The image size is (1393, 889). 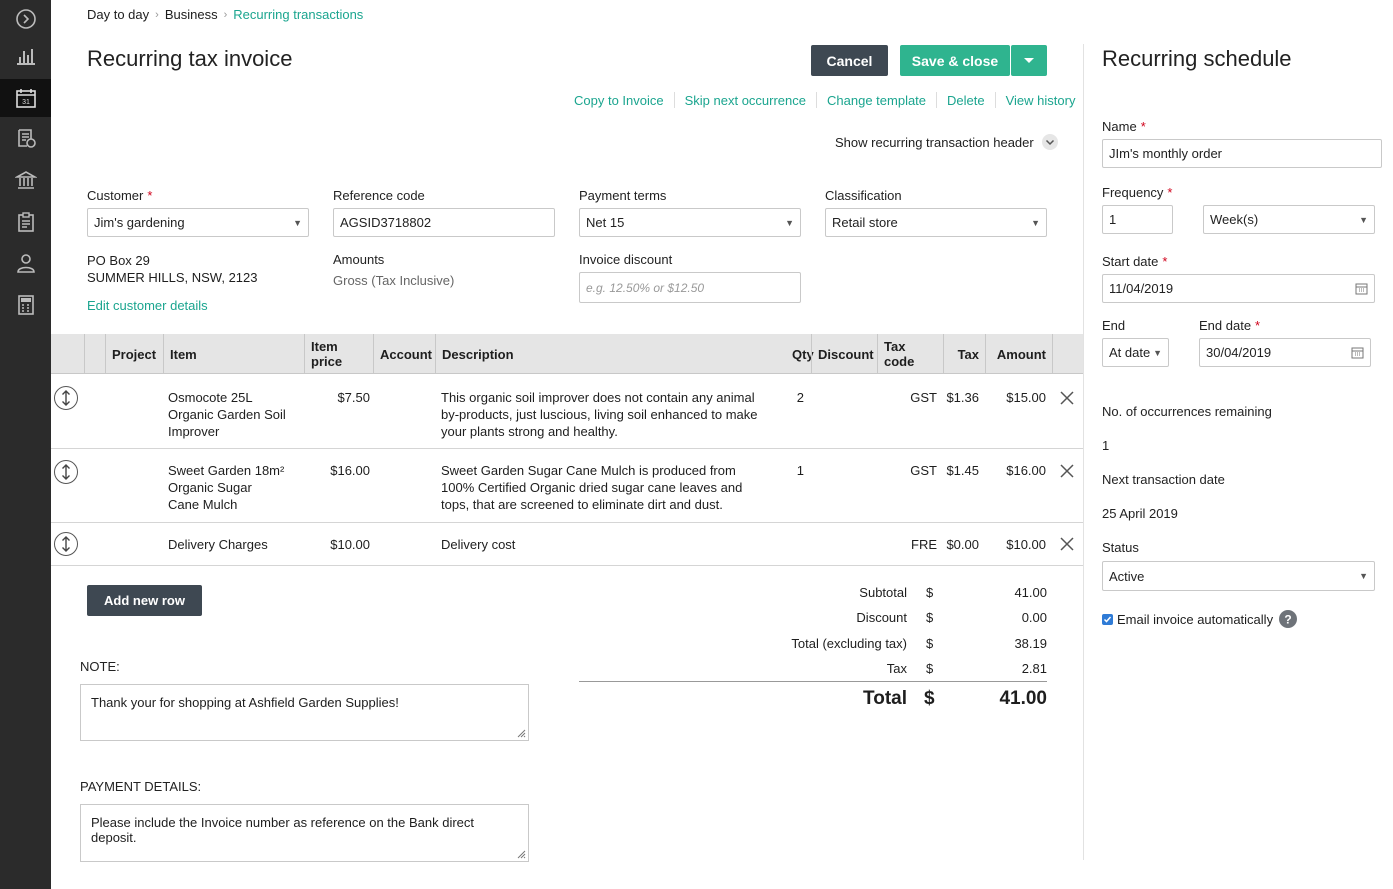 I want to click on customer-select: Jim's gardening ▼, so click(x=198, y=222).